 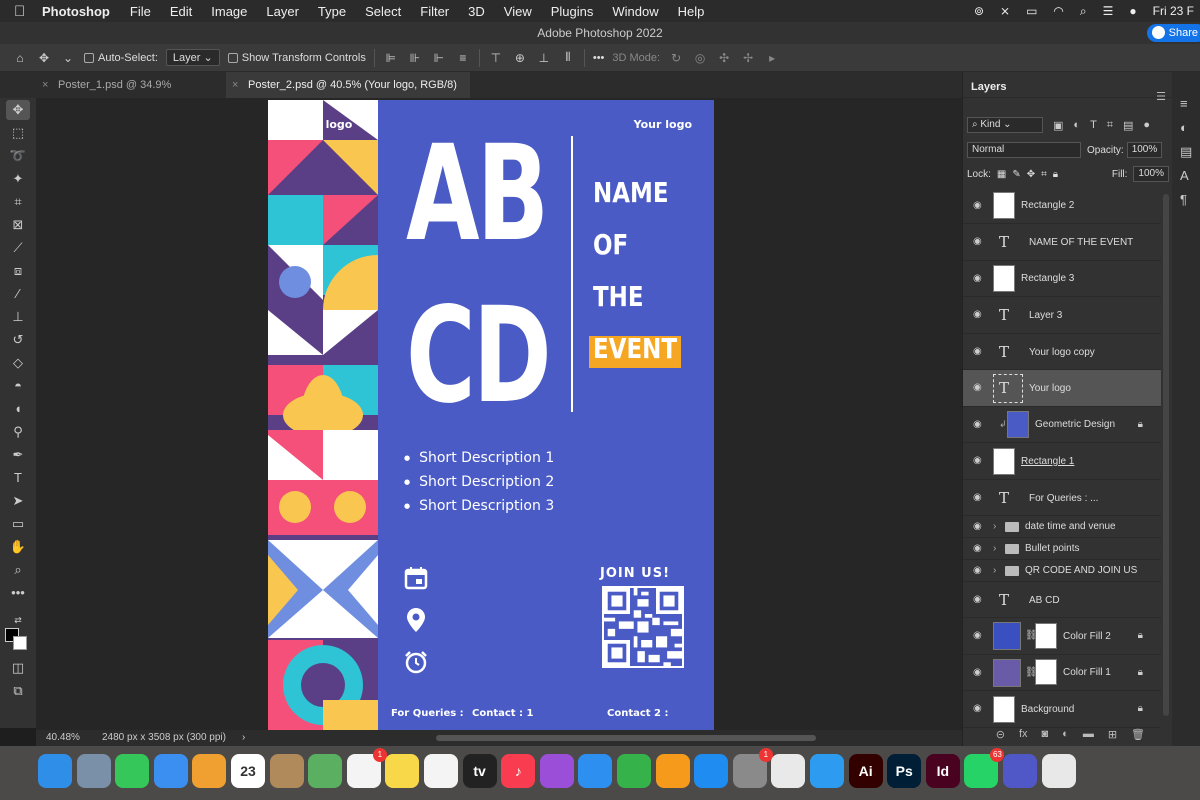 I want to click on pages-icon, so click(x=672, y=771).